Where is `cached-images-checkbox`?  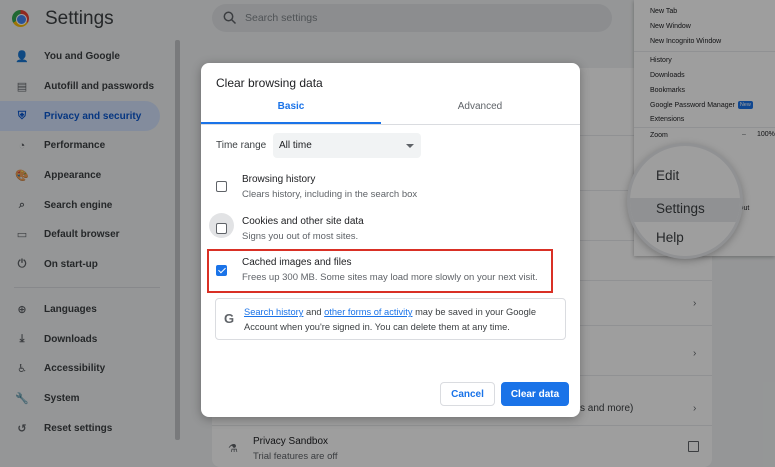
cached-images-checkbox is located at coordinates (221, 270).